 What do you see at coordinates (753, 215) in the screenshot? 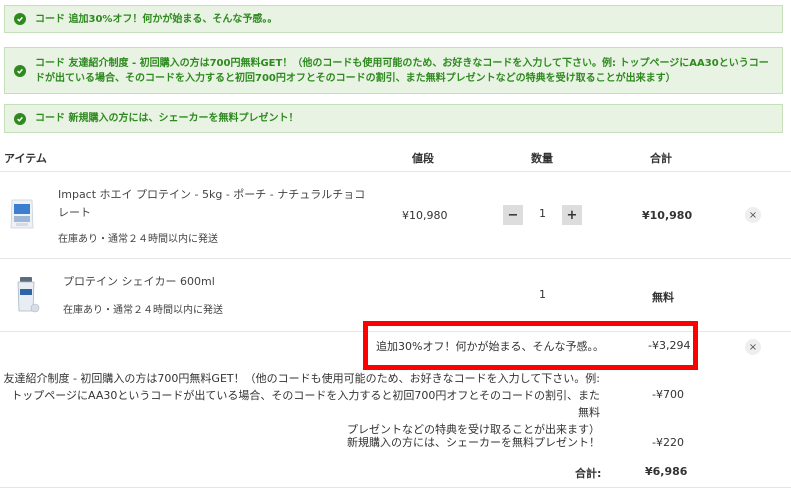
I see `remove-item-button: ×` at bounding box center [753, 215].